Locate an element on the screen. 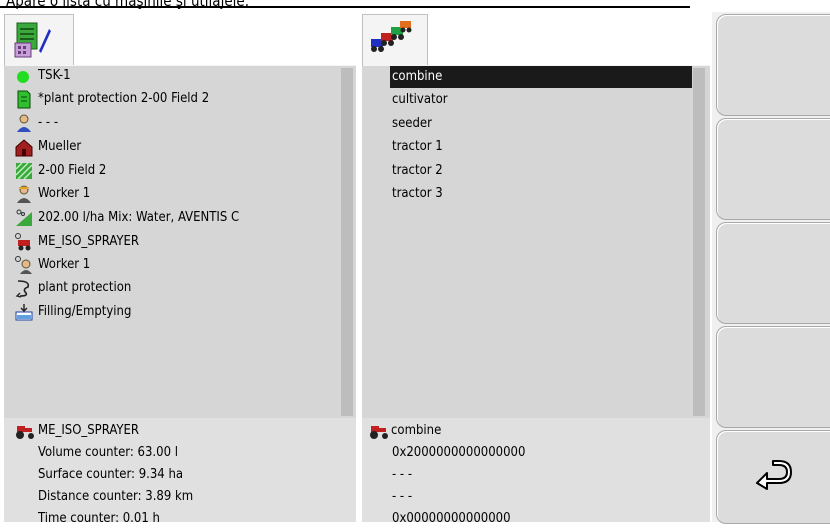 The width and height of the screenshot is (830, 529). task-item-product: 202.00 l/ha Mix: Water, AVENTIS C is located at coordinates (126, 218).